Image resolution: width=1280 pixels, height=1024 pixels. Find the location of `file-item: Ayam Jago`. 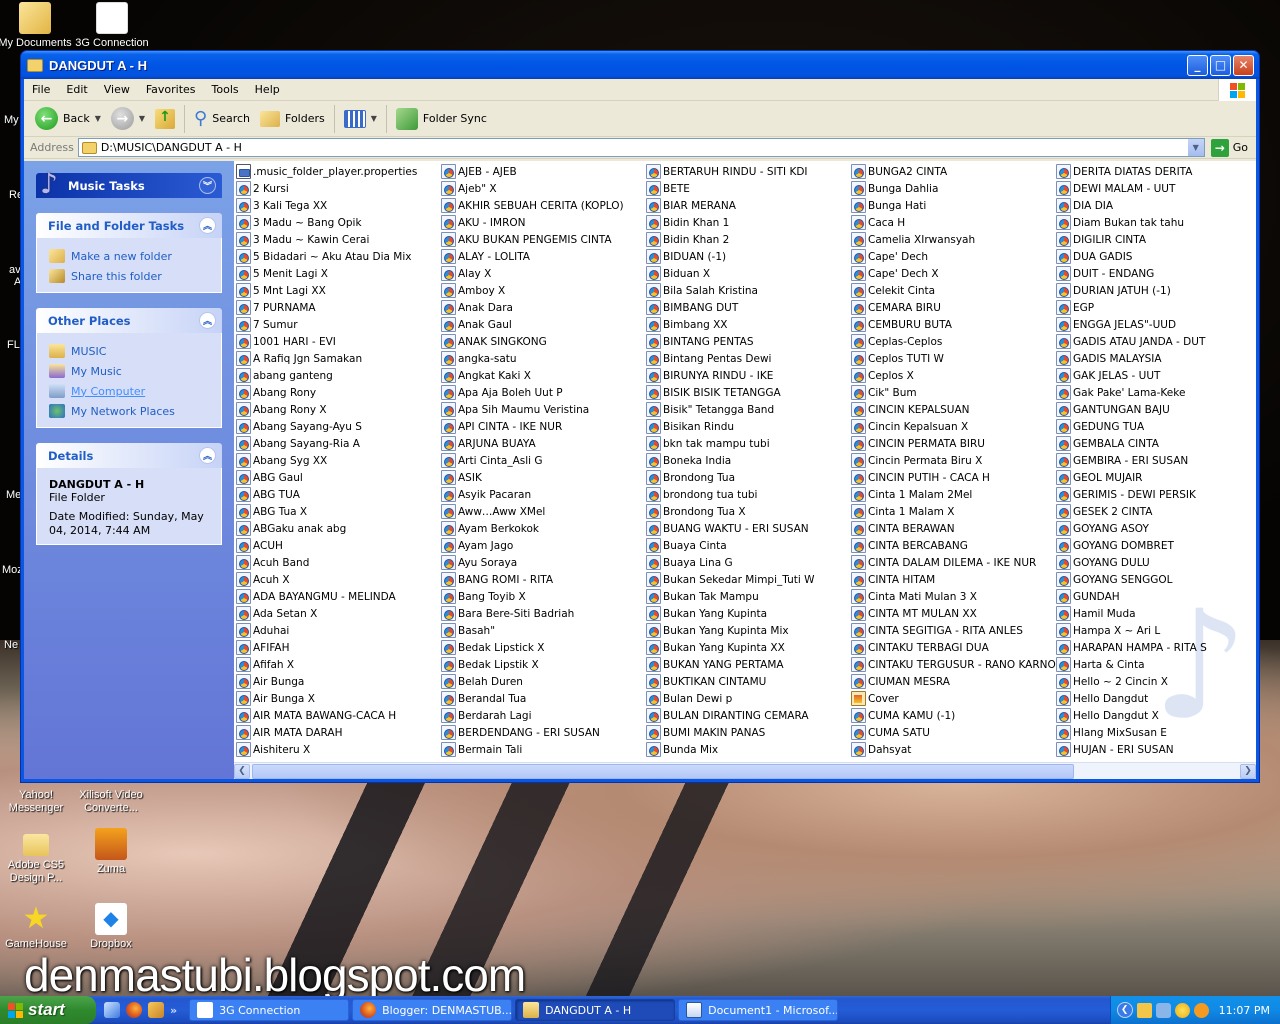

file-item: Ayam Jago is located at coordinates (543, 545).